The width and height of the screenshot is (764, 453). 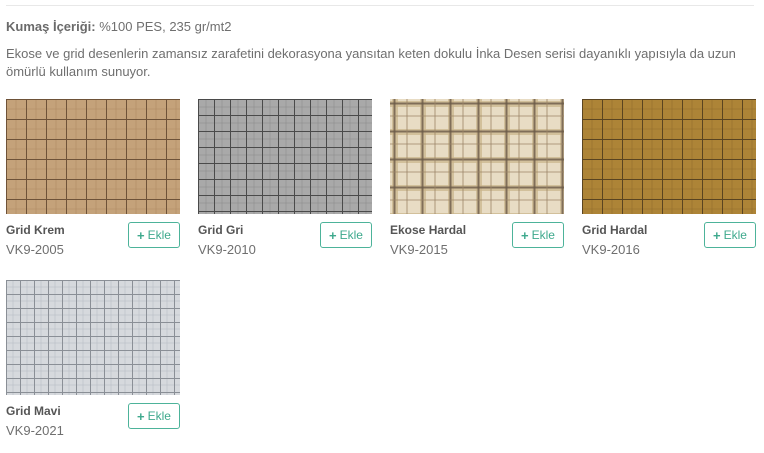 I want to click on add-button-grid-krem: + Ekle, so click(x=154, y=235).